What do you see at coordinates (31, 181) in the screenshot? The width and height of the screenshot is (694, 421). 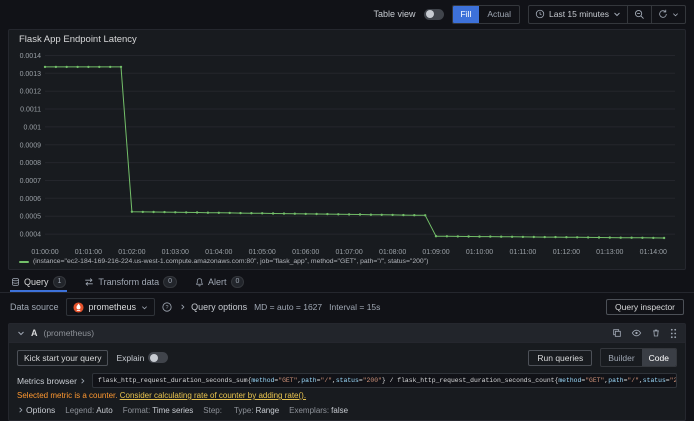 I see `svg-text: 0.0007` at bounding box center [31, 181].